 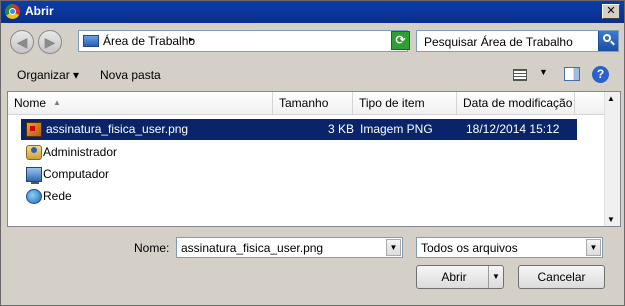 I want to click on desktop-folder-icon, so click(x=91, y=41).